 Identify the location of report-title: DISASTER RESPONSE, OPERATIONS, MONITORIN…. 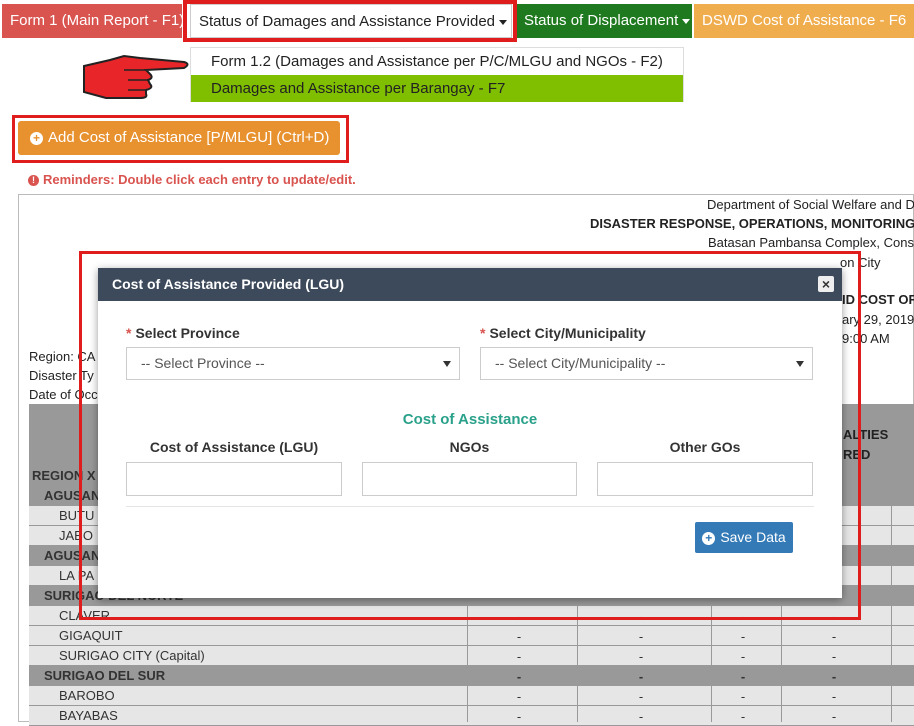
(752, 223).